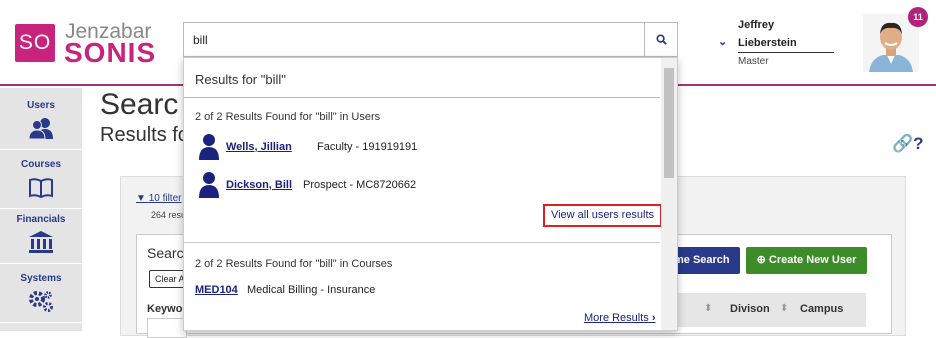 The height and width of the screenshot is (338, 936). What do you see at coordinates (40, 129) in the screenshot?
I see `users-icon` at bounding box center [40, 129].